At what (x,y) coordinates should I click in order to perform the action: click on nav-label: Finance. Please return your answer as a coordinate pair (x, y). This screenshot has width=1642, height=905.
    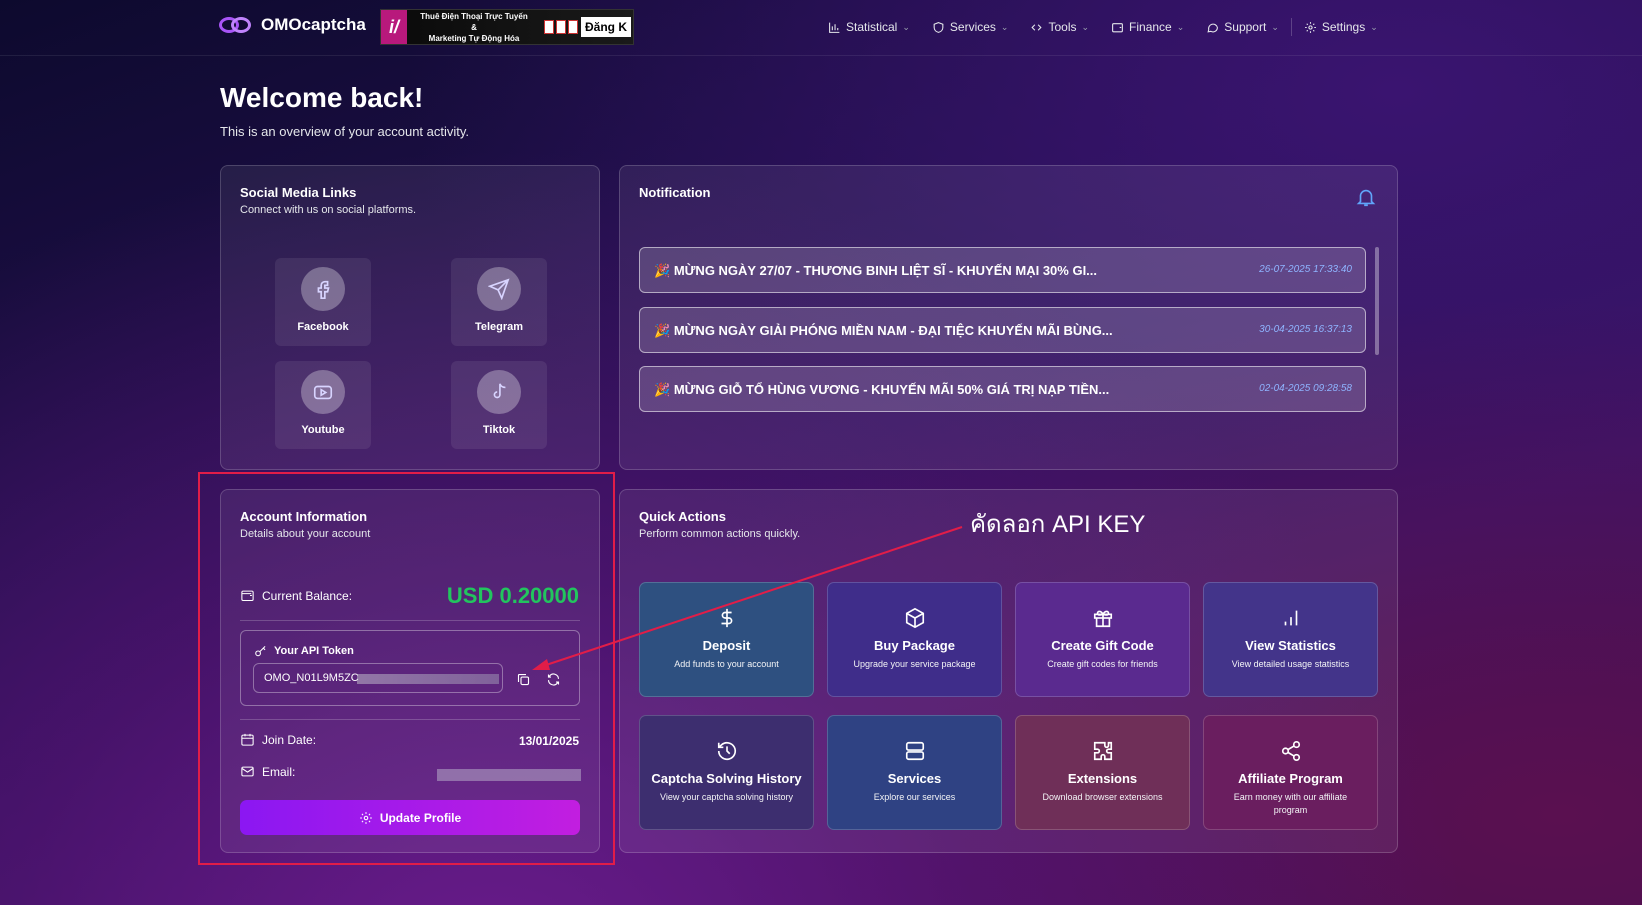
    Looking at the image, I should click on (1150, 27).